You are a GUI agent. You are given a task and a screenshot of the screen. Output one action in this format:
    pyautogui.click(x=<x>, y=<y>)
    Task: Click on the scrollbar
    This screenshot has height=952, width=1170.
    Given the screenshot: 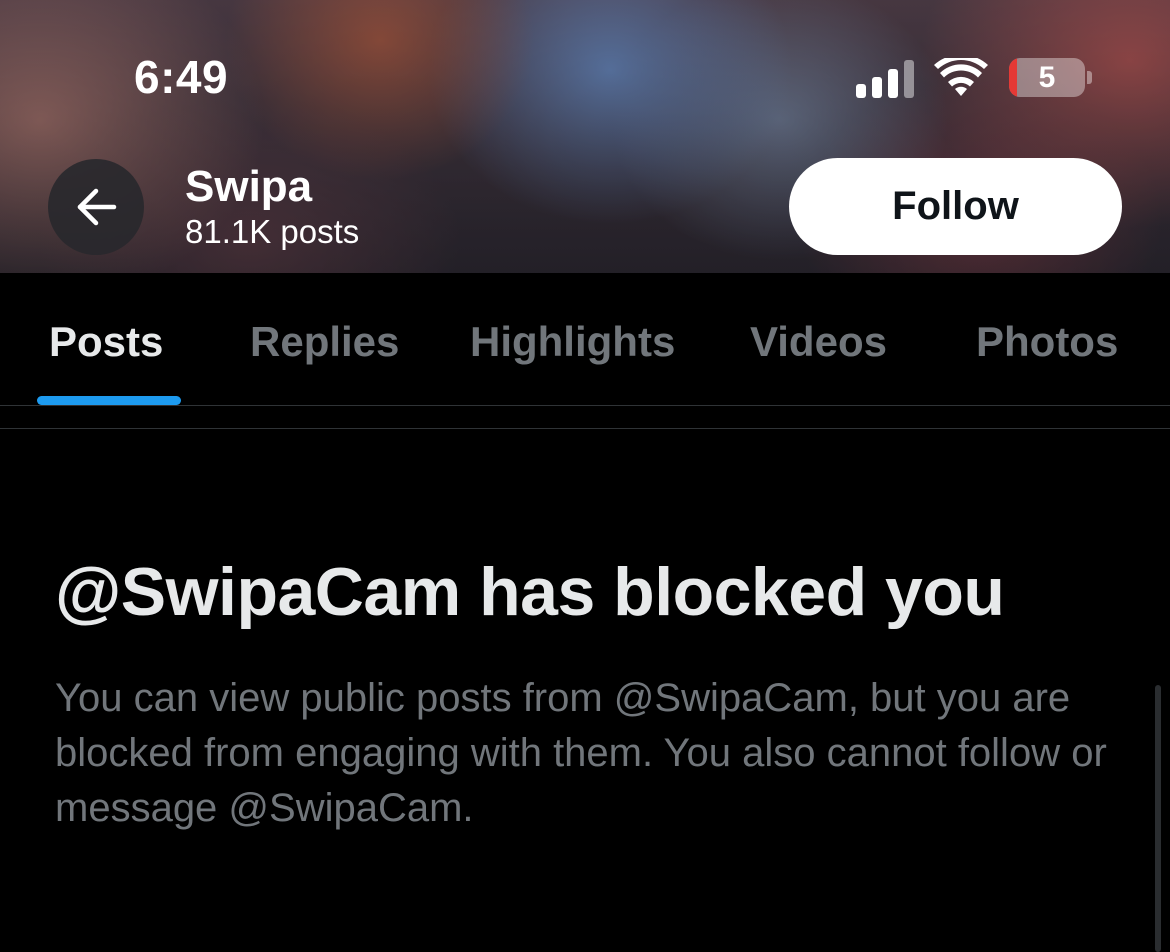 What is the action you would take?
    pyautogui.click(x=1158, y=818)
    